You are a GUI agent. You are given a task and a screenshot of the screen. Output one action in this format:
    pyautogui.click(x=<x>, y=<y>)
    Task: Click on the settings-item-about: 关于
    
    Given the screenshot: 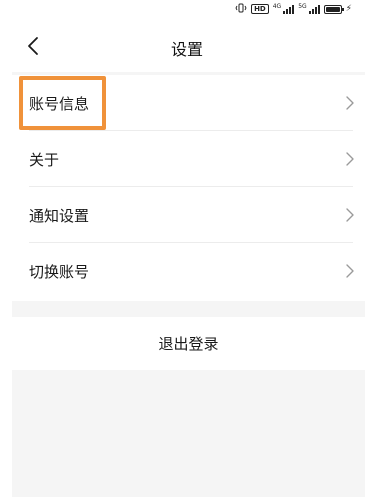 What is the action you would take?
    pyautogui.click(x=188, y=159)
    